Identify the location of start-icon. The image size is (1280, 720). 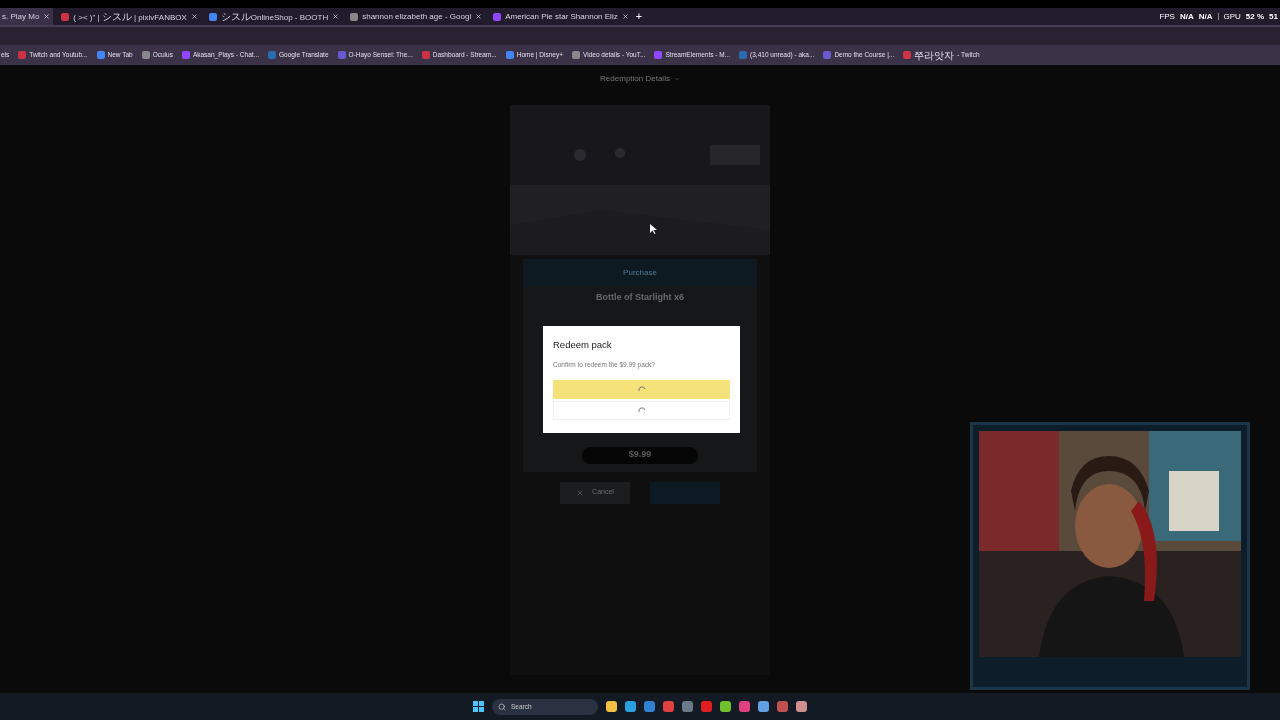
(478, 706).